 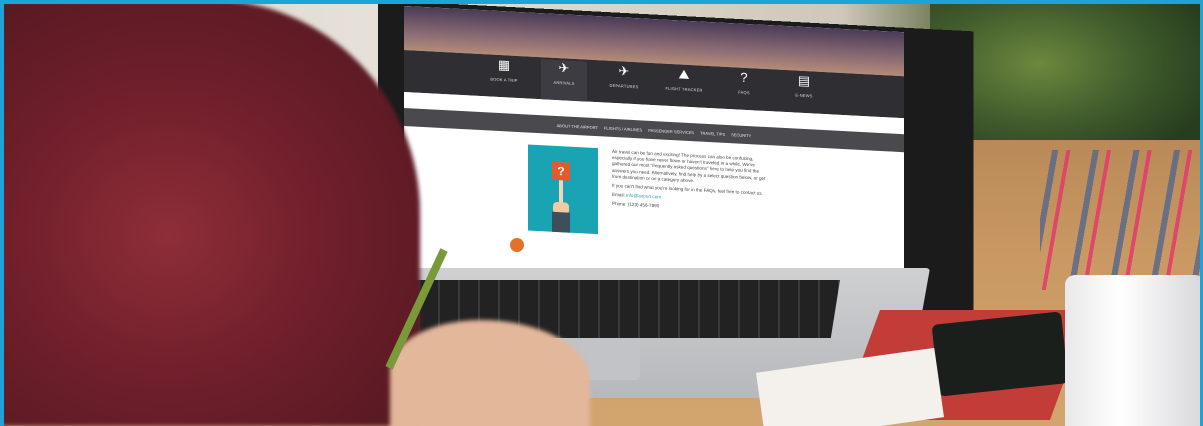 I want to click on help-icon: ?, so click(x=744, y=77).